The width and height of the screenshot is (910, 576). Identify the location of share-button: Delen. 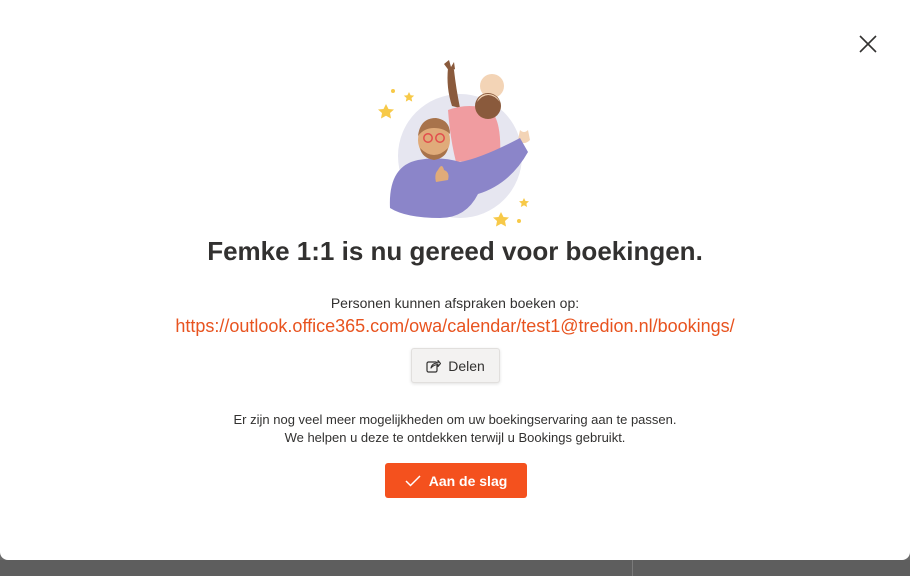
(455, 365).